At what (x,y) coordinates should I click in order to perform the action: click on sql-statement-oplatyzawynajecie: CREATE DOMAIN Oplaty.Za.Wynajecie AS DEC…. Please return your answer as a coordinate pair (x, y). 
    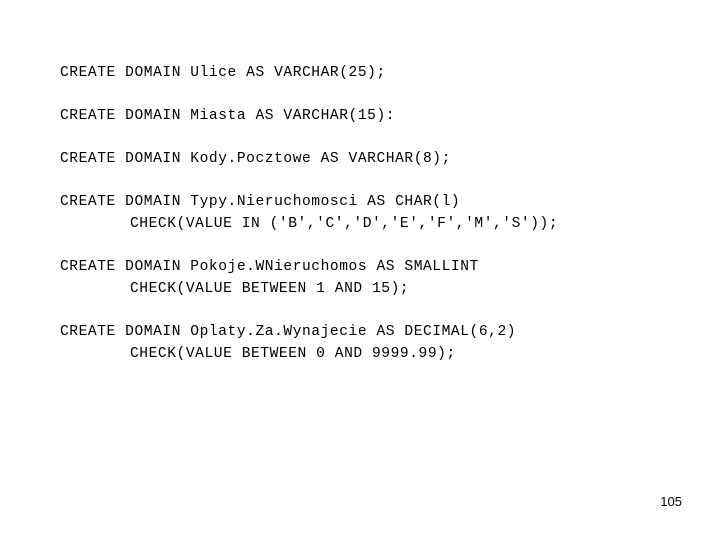
    Looking at the image, I should click on (380, 343).